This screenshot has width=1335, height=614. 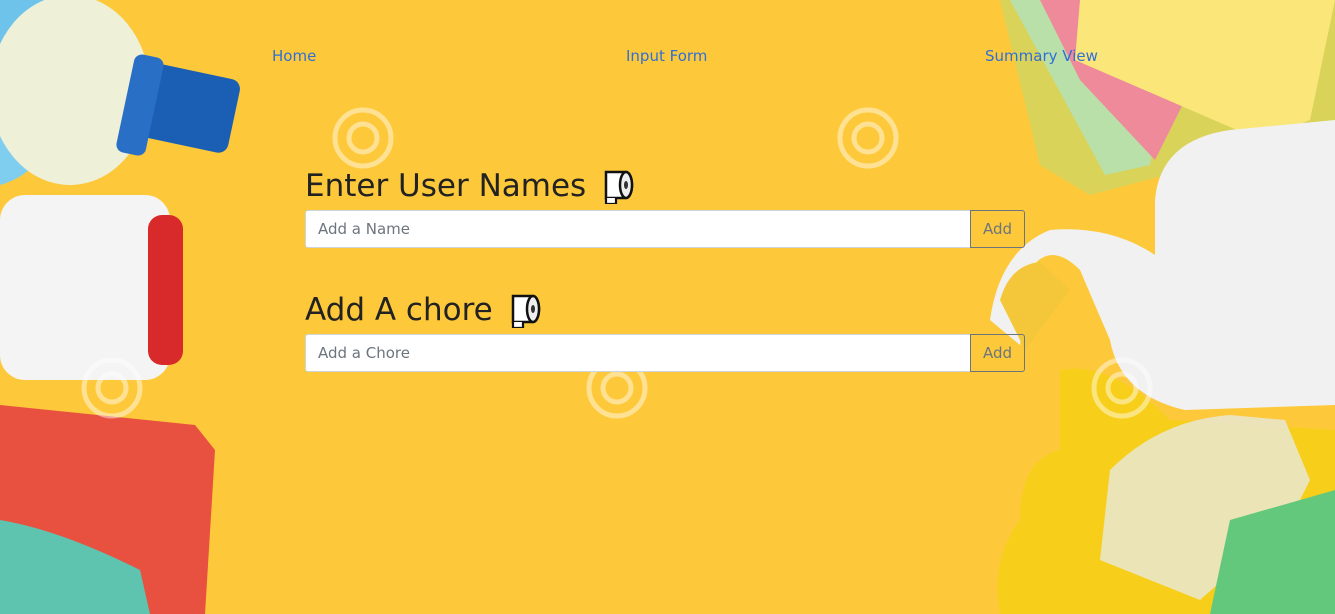 What do you see at coordinates (637, 353) in the screenshot?
I see `add-chore-input` at bounding box center [637, 353].